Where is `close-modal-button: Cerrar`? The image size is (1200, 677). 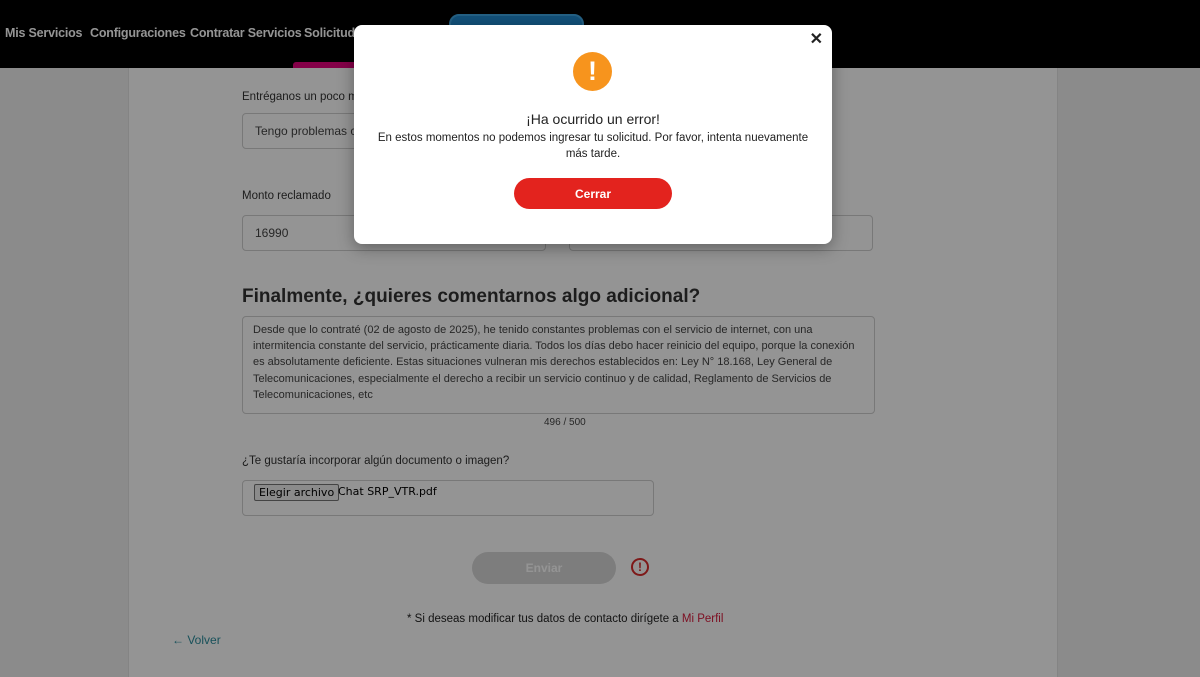 close-modal-button: Cerrar is located at coordinates (593, 193).